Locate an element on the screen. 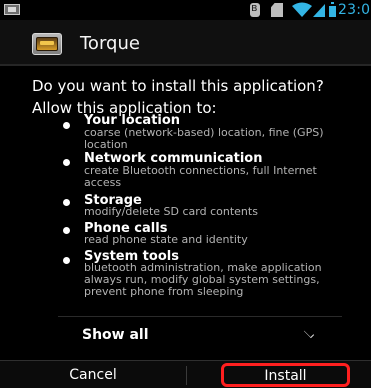  clock: 23:03 is located at coordinates (354, 10).